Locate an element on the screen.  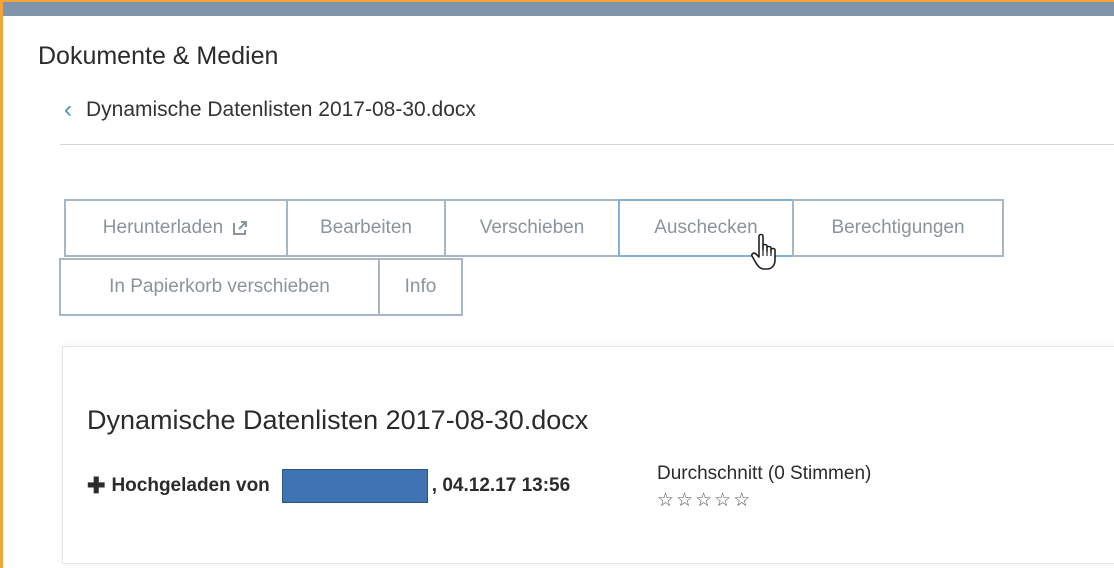
upload-date: , 04.12.17 13:56 is located at coordinates (501, 485).